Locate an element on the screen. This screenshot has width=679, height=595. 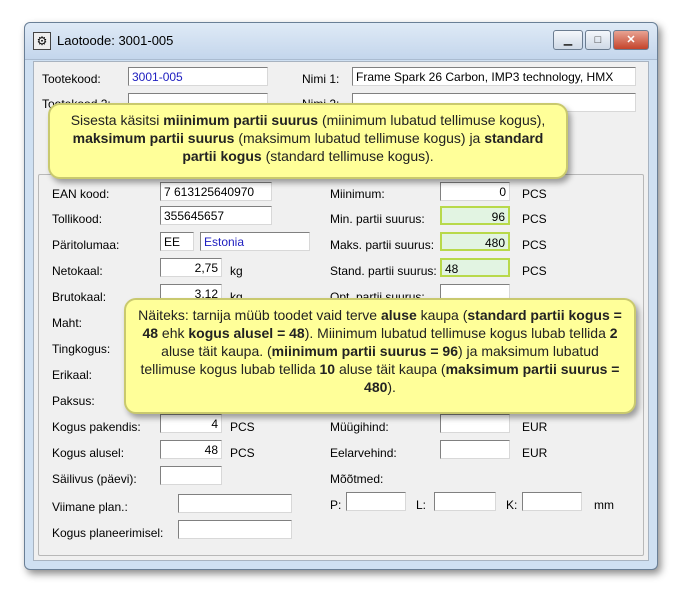
maks-partii-unit: PCS is located at coordinates (534, 245).